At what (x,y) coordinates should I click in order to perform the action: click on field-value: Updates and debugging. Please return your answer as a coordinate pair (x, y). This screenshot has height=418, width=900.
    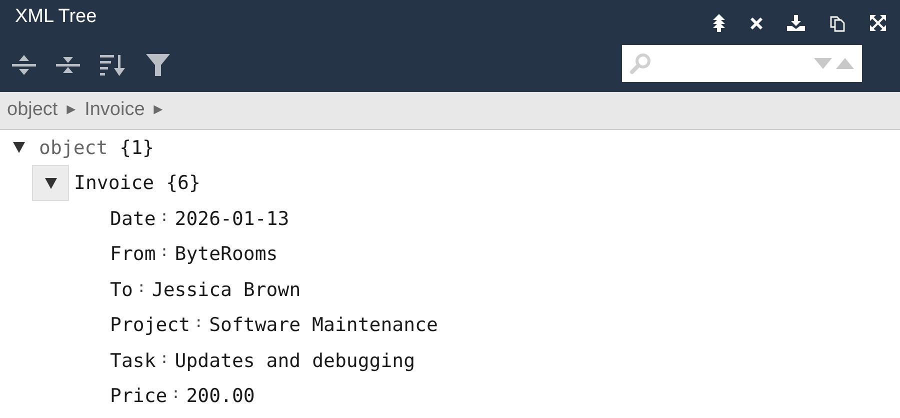
    Looking at the image, I should click on (295, 361).